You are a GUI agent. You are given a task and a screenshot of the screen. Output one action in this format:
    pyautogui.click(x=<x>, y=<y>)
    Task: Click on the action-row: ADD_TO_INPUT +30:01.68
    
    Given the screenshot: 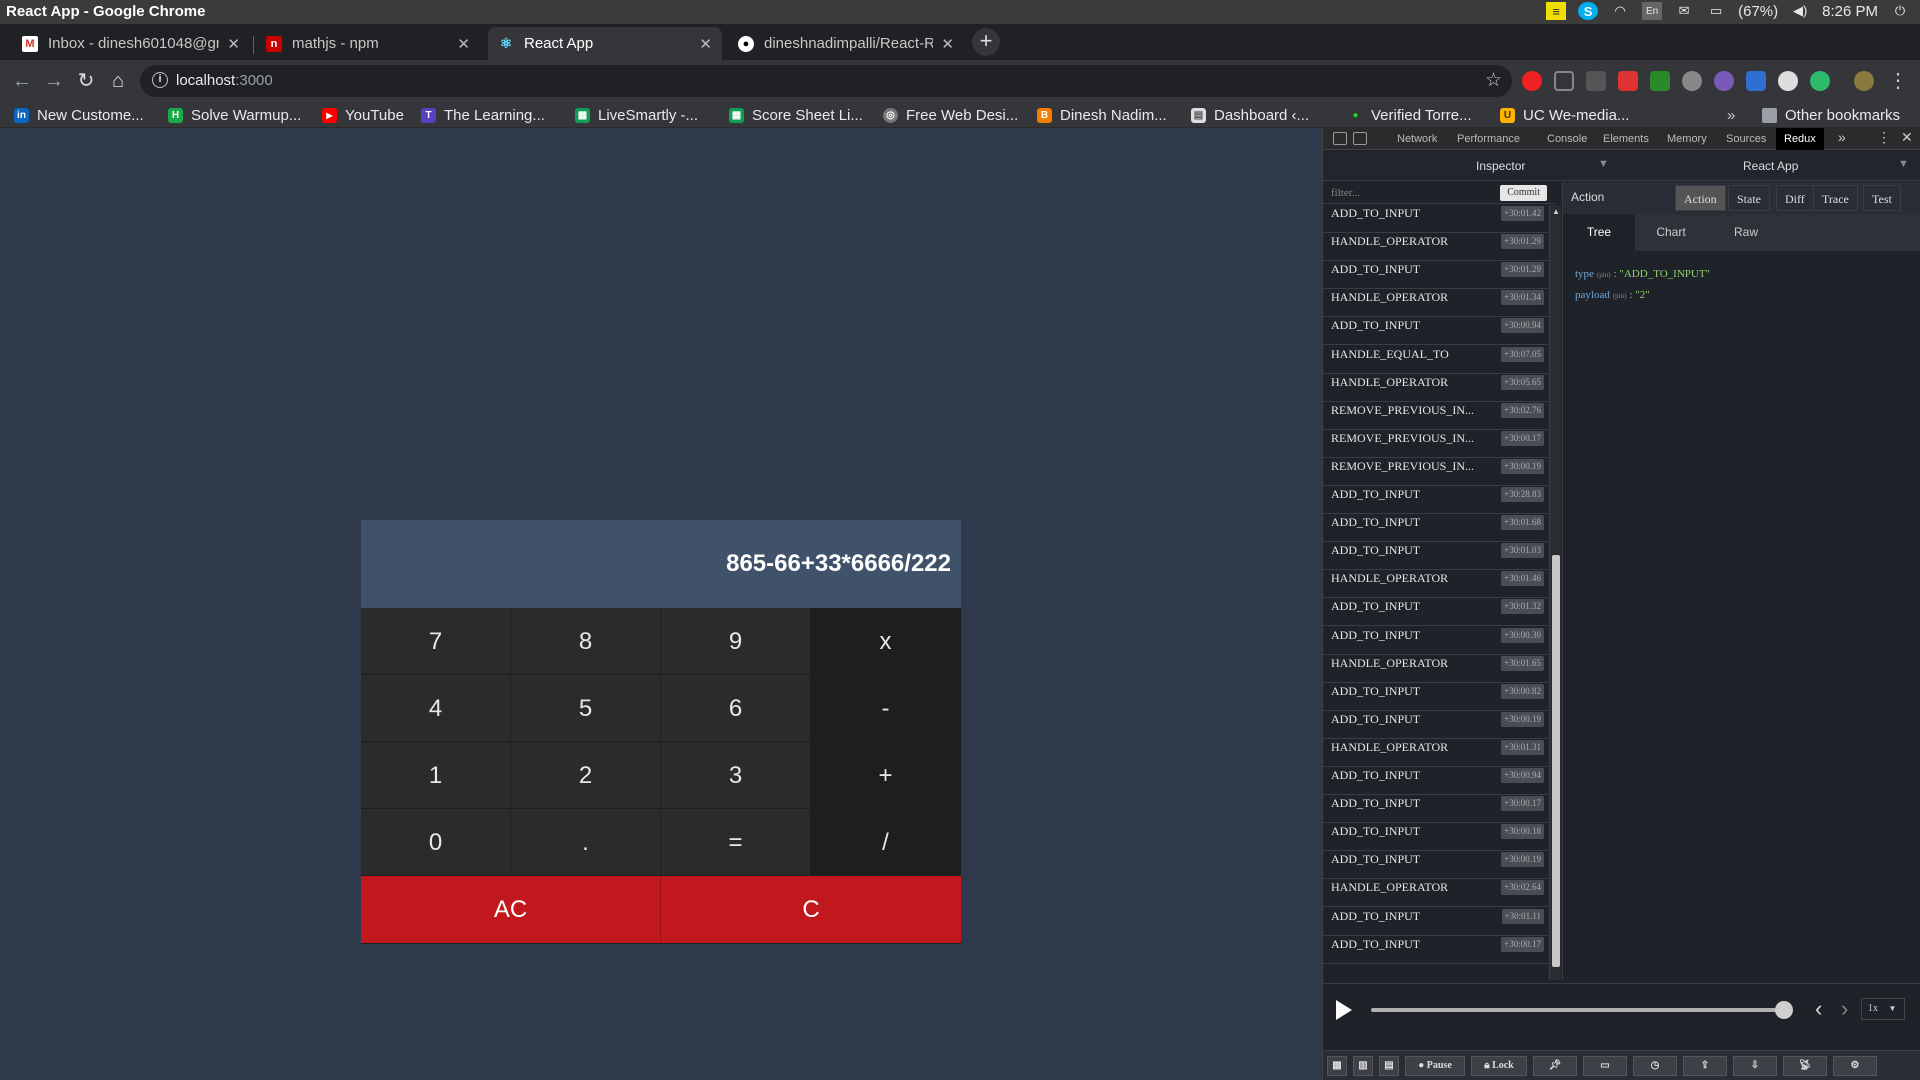 What is the action you would take?
    pyautogui.click(x=1435, y=528)
    